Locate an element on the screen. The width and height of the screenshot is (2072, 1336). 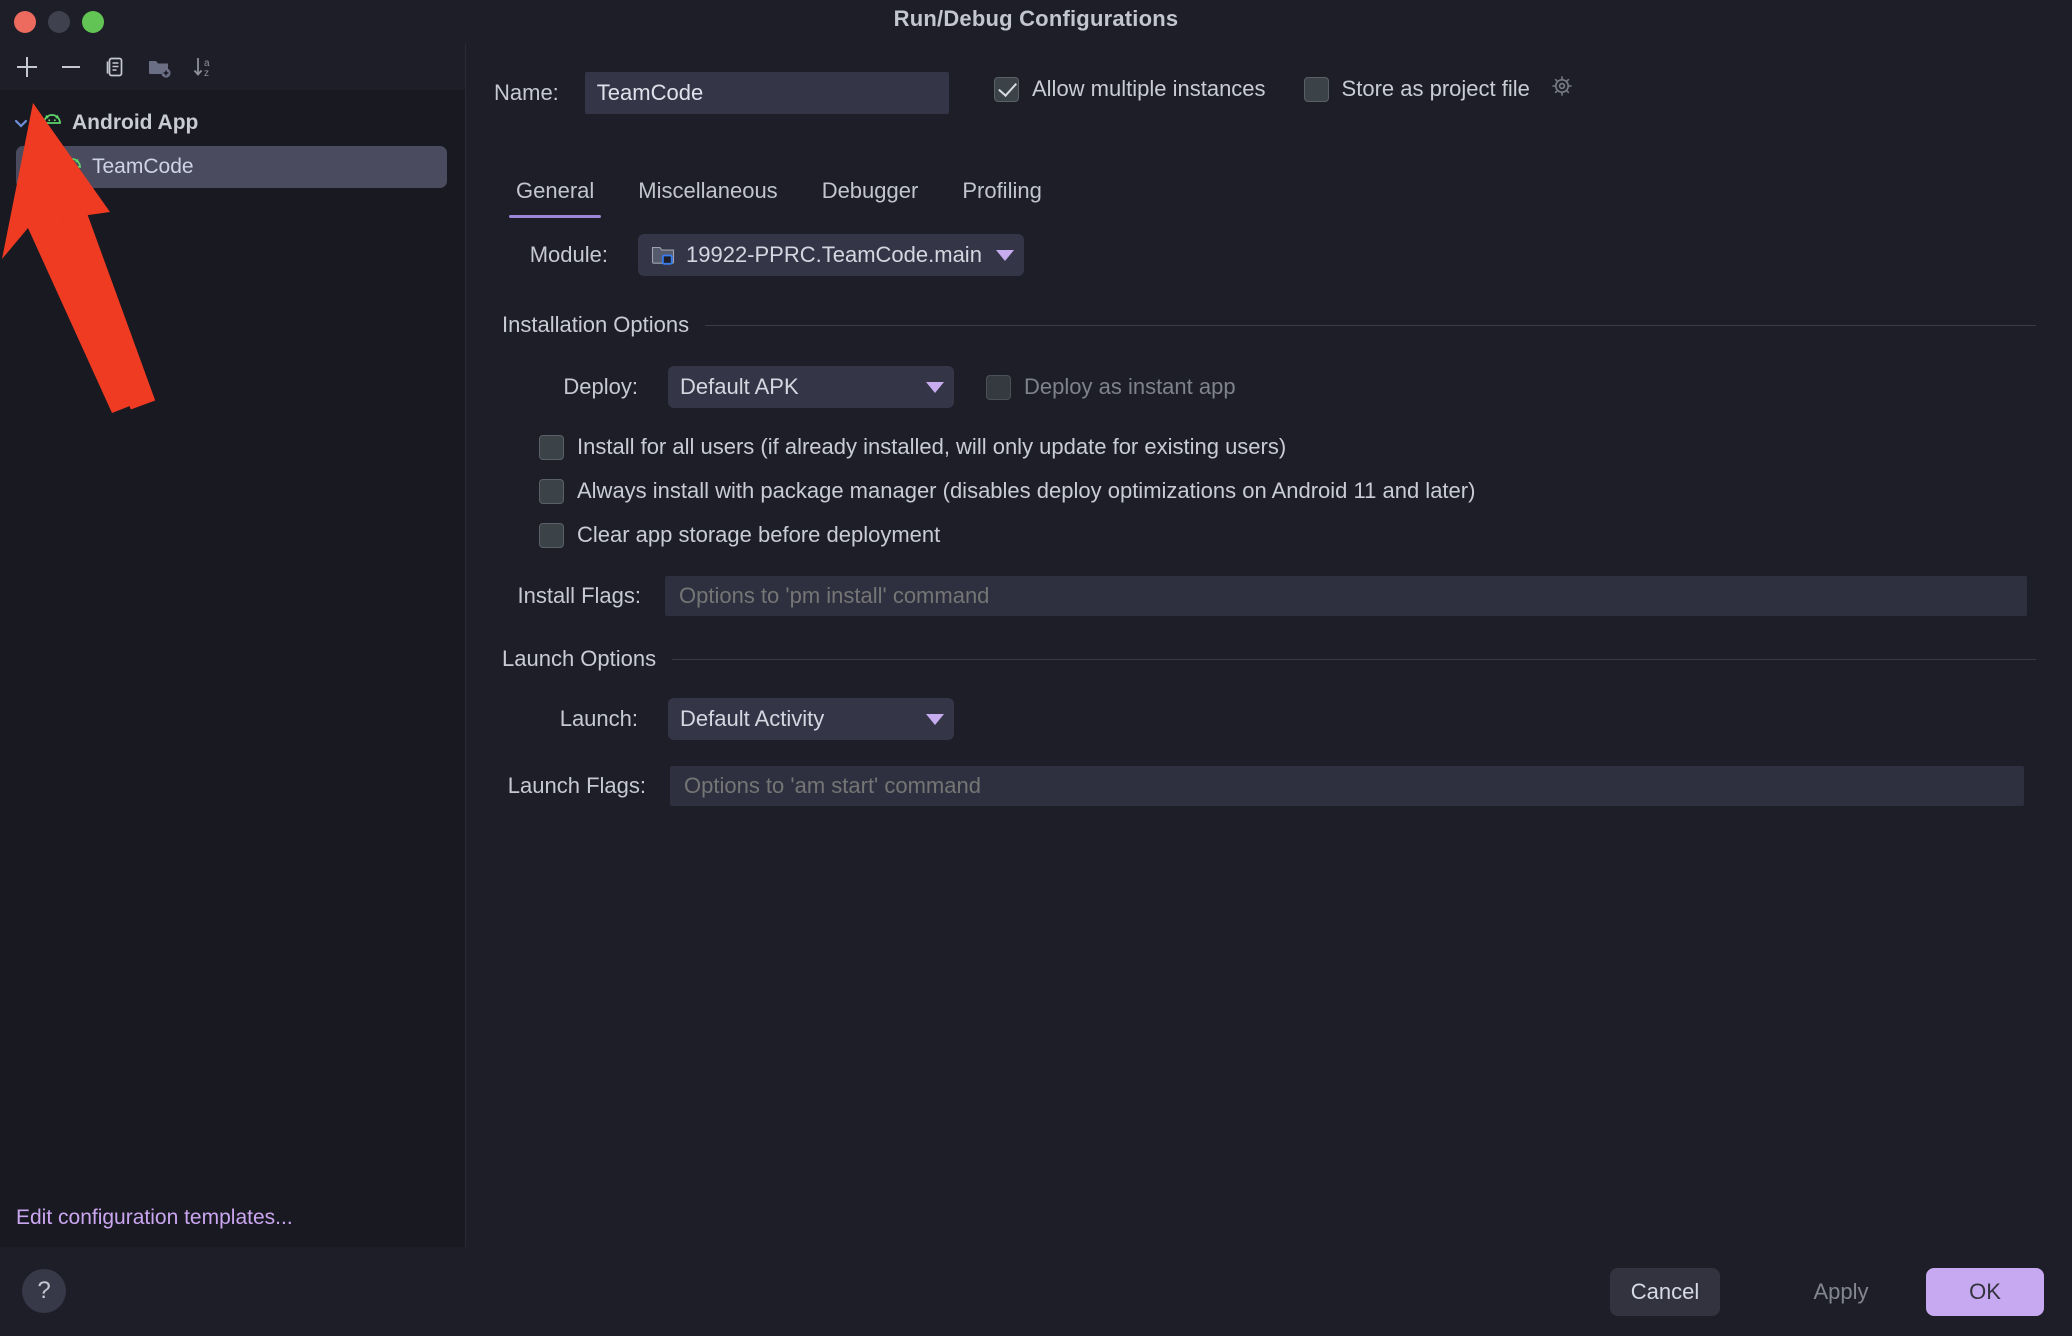
sort-az-icon: a z is located at coordinates (201, 68).